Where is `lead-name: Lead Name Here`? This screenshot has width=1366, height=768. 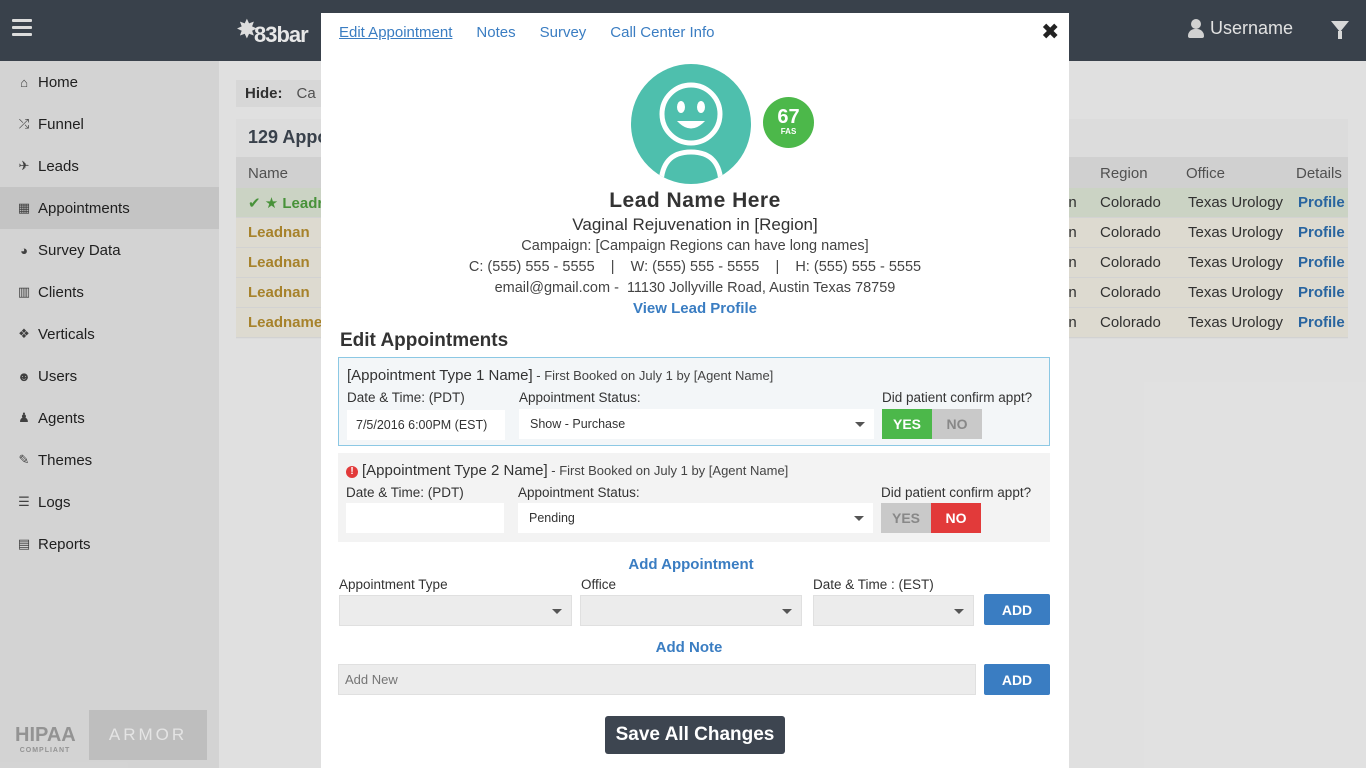 lead-name: Lead Name Here is located at coordinates (695, 200).